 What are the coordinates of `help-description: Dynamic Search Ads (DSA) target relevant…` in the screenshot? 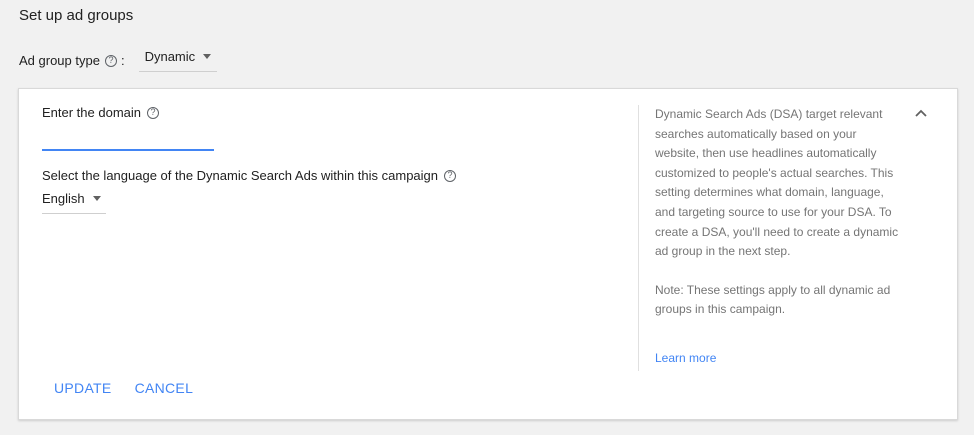 It's located at (777, 183).